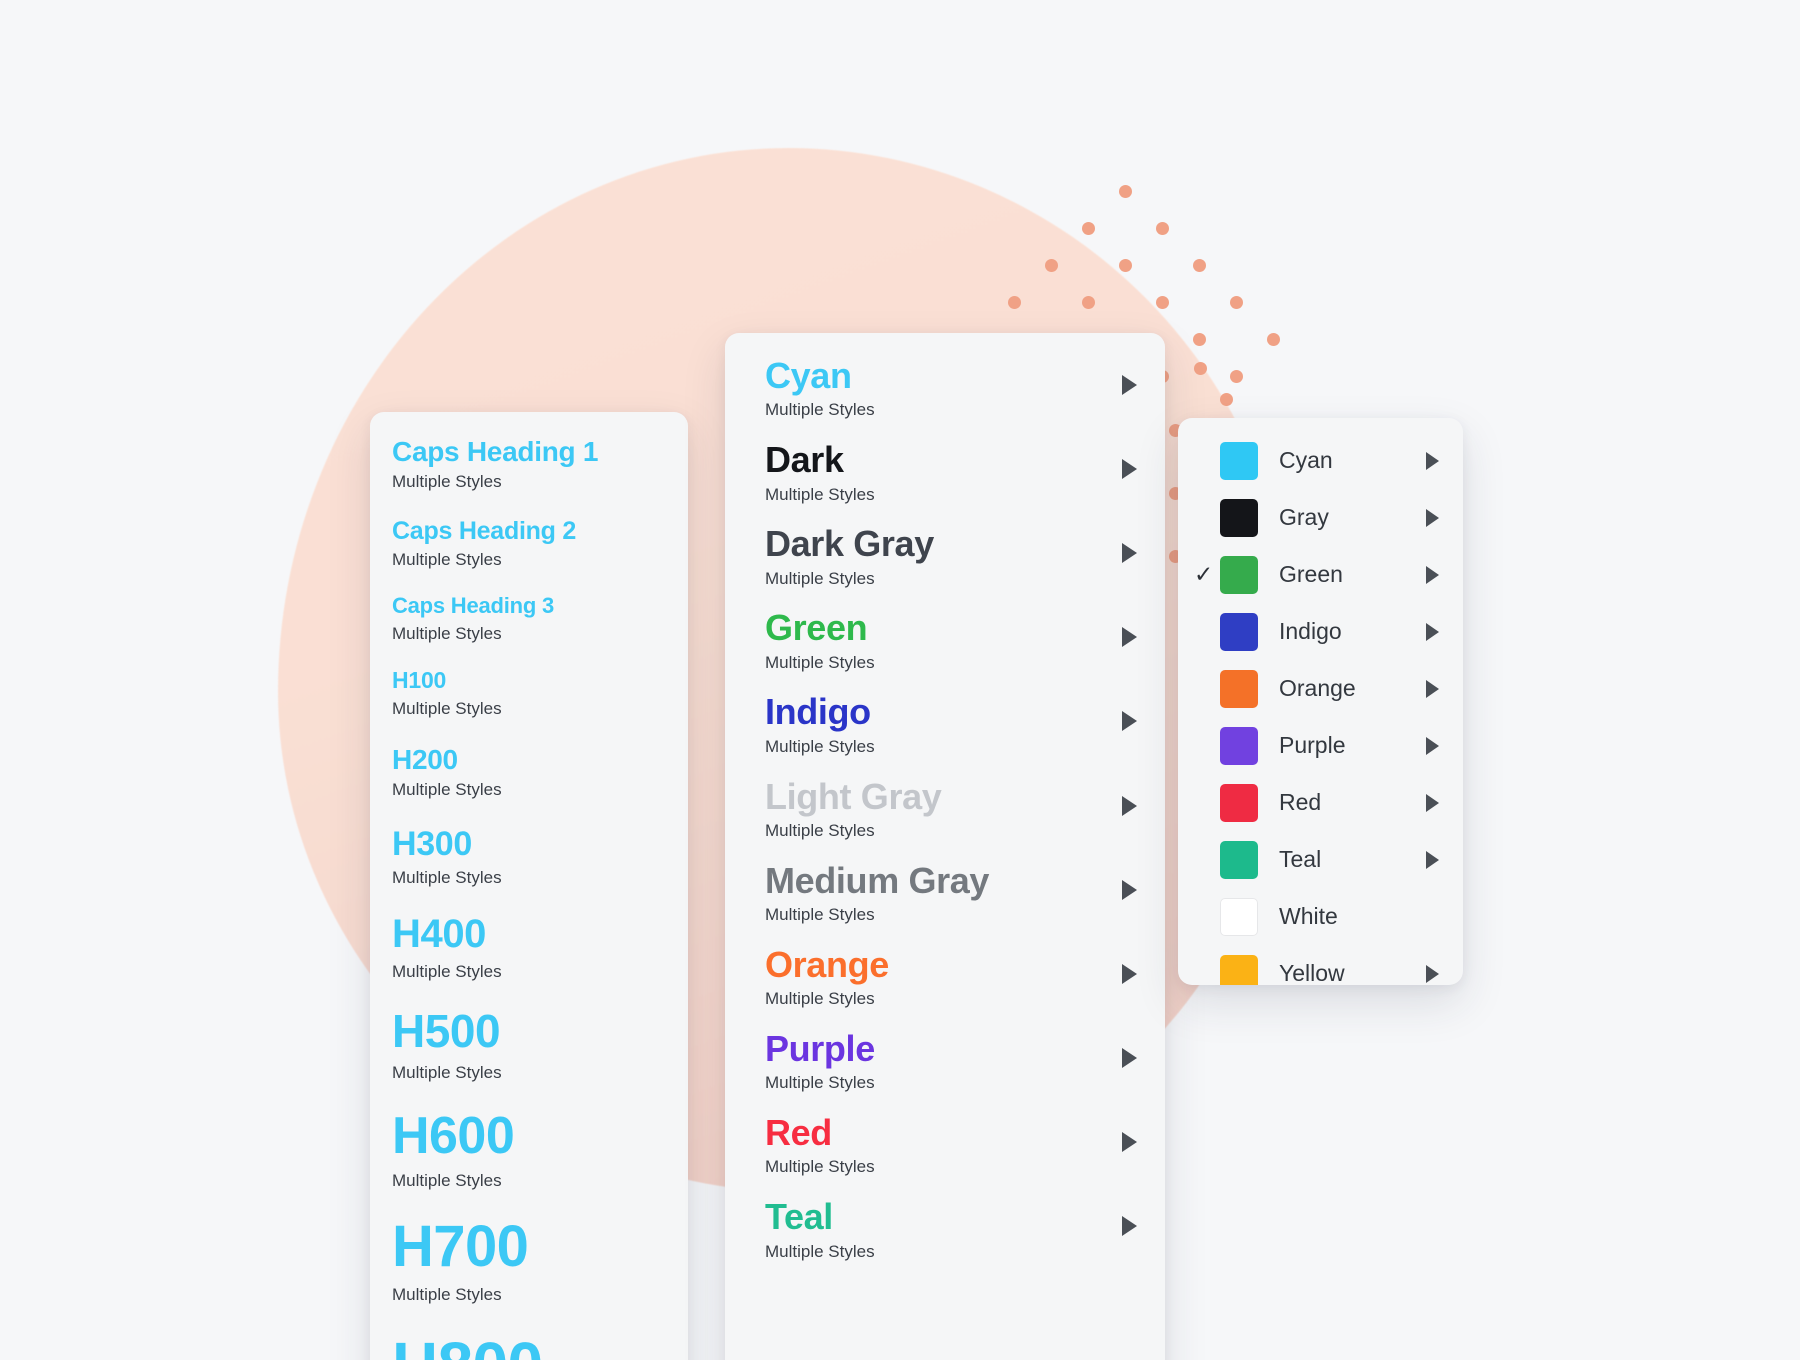 This screenshot has width=1800, height=1360. What do you see at coordinates (1204, 574) in the screenshot?
I see `check-icon: ✓` at bounding box center [1204, 574].